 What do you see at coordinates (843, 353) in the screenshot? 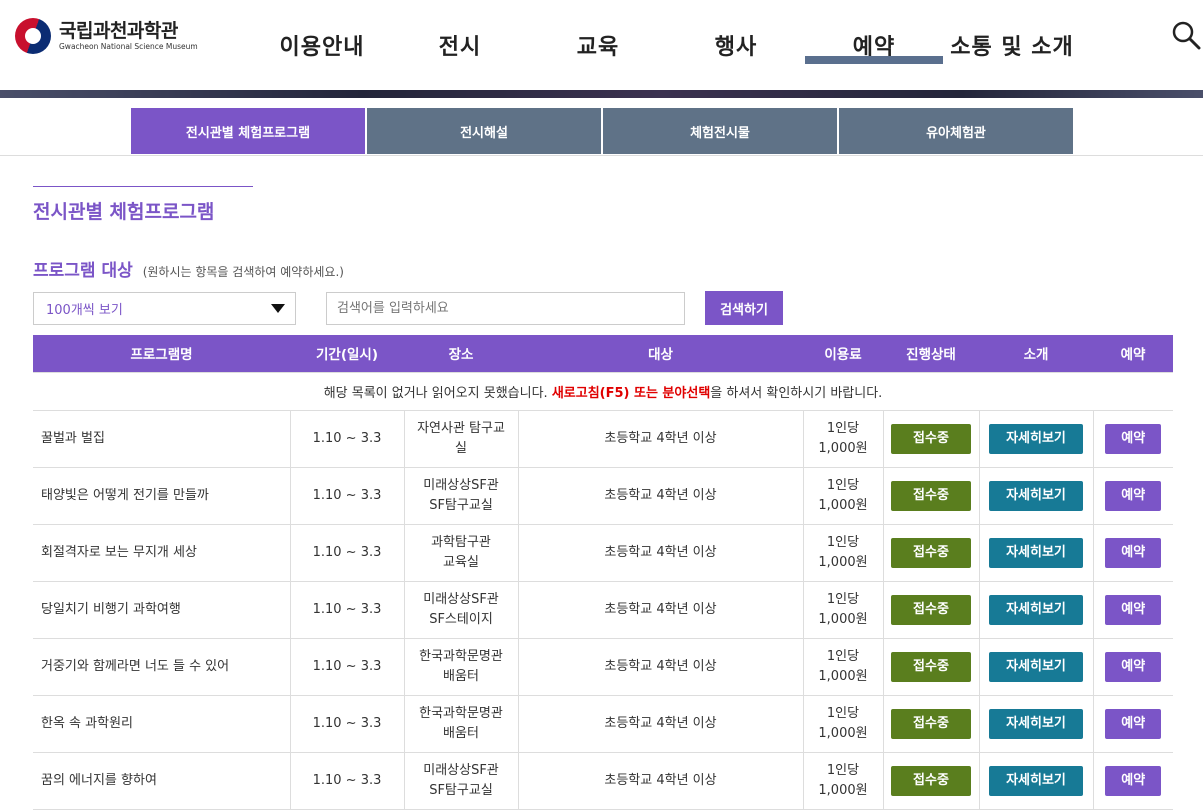
I see `header-fee: 이용료` at bounding box center [843, 353].